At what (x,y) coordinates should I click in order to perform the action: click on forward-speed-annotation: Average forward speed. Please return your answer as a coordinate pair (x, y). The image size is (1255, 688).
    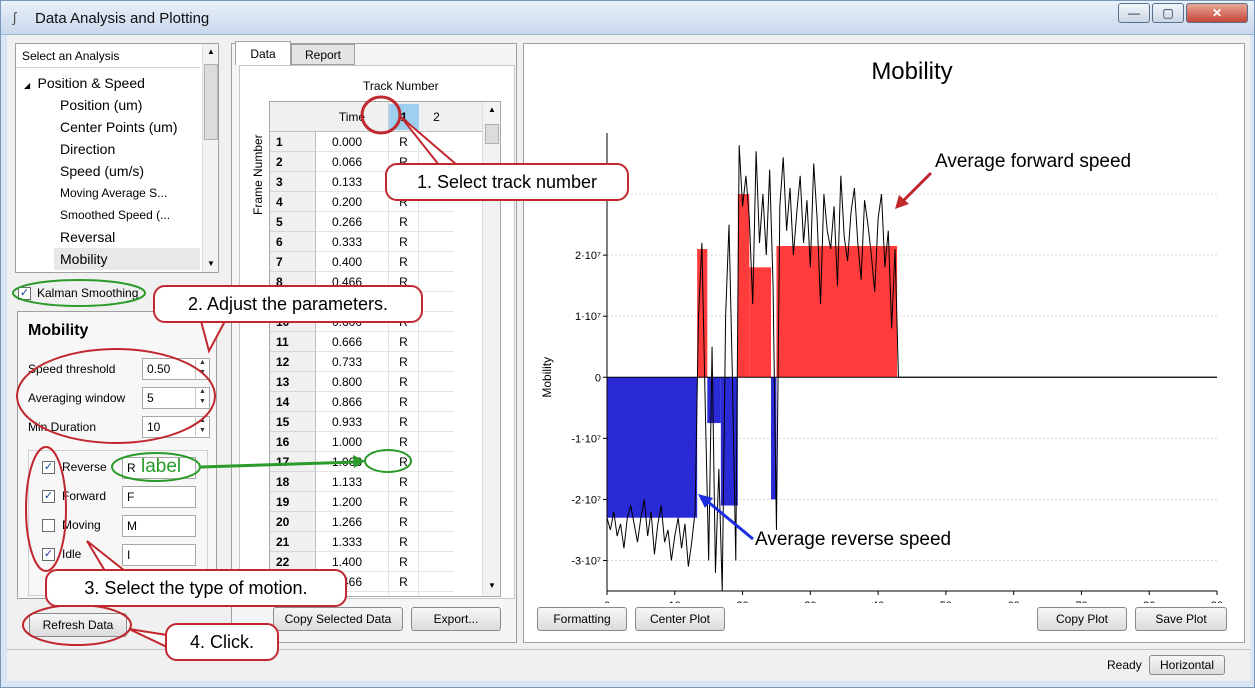
    Looking at the image, I should click on (1033, 161).